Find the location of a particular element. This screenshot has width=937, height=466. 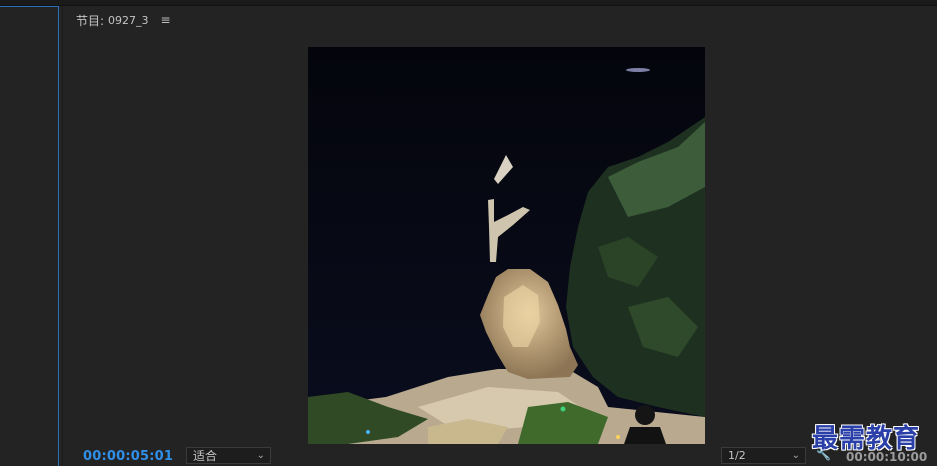

playback-resolution-dropdown: 1/2 ⌄ is located at coordinates (763, 455).